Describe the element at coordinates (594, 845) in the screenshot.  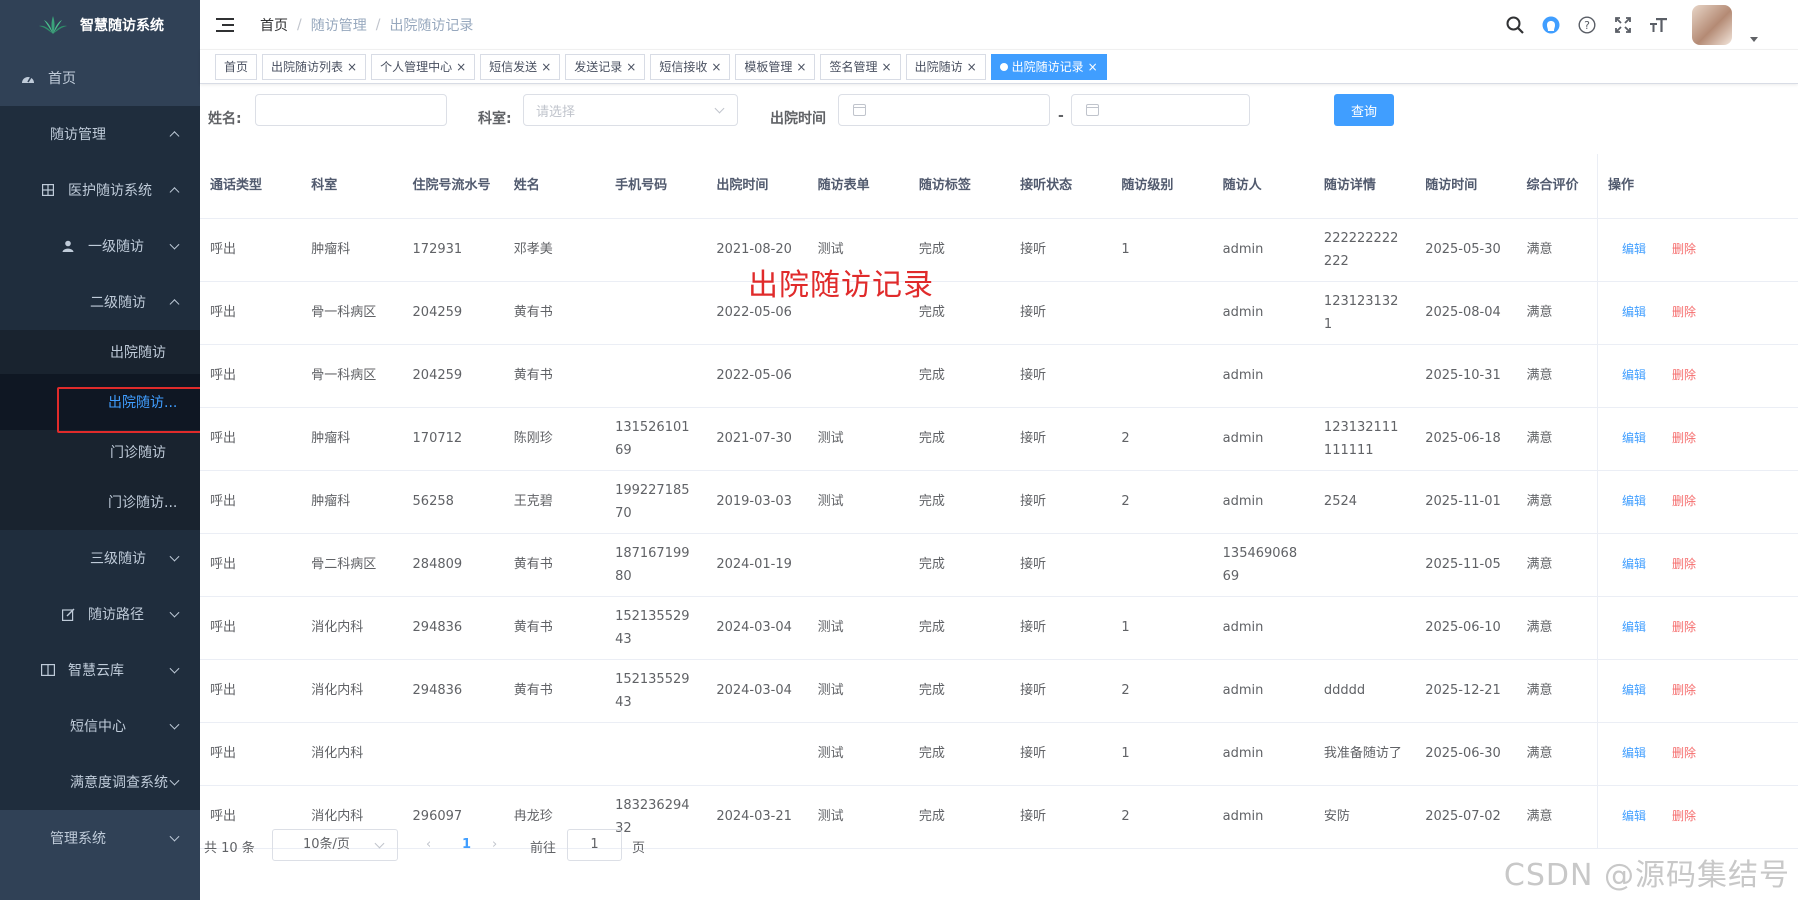
I see `goto-page-input: 1` at that location.